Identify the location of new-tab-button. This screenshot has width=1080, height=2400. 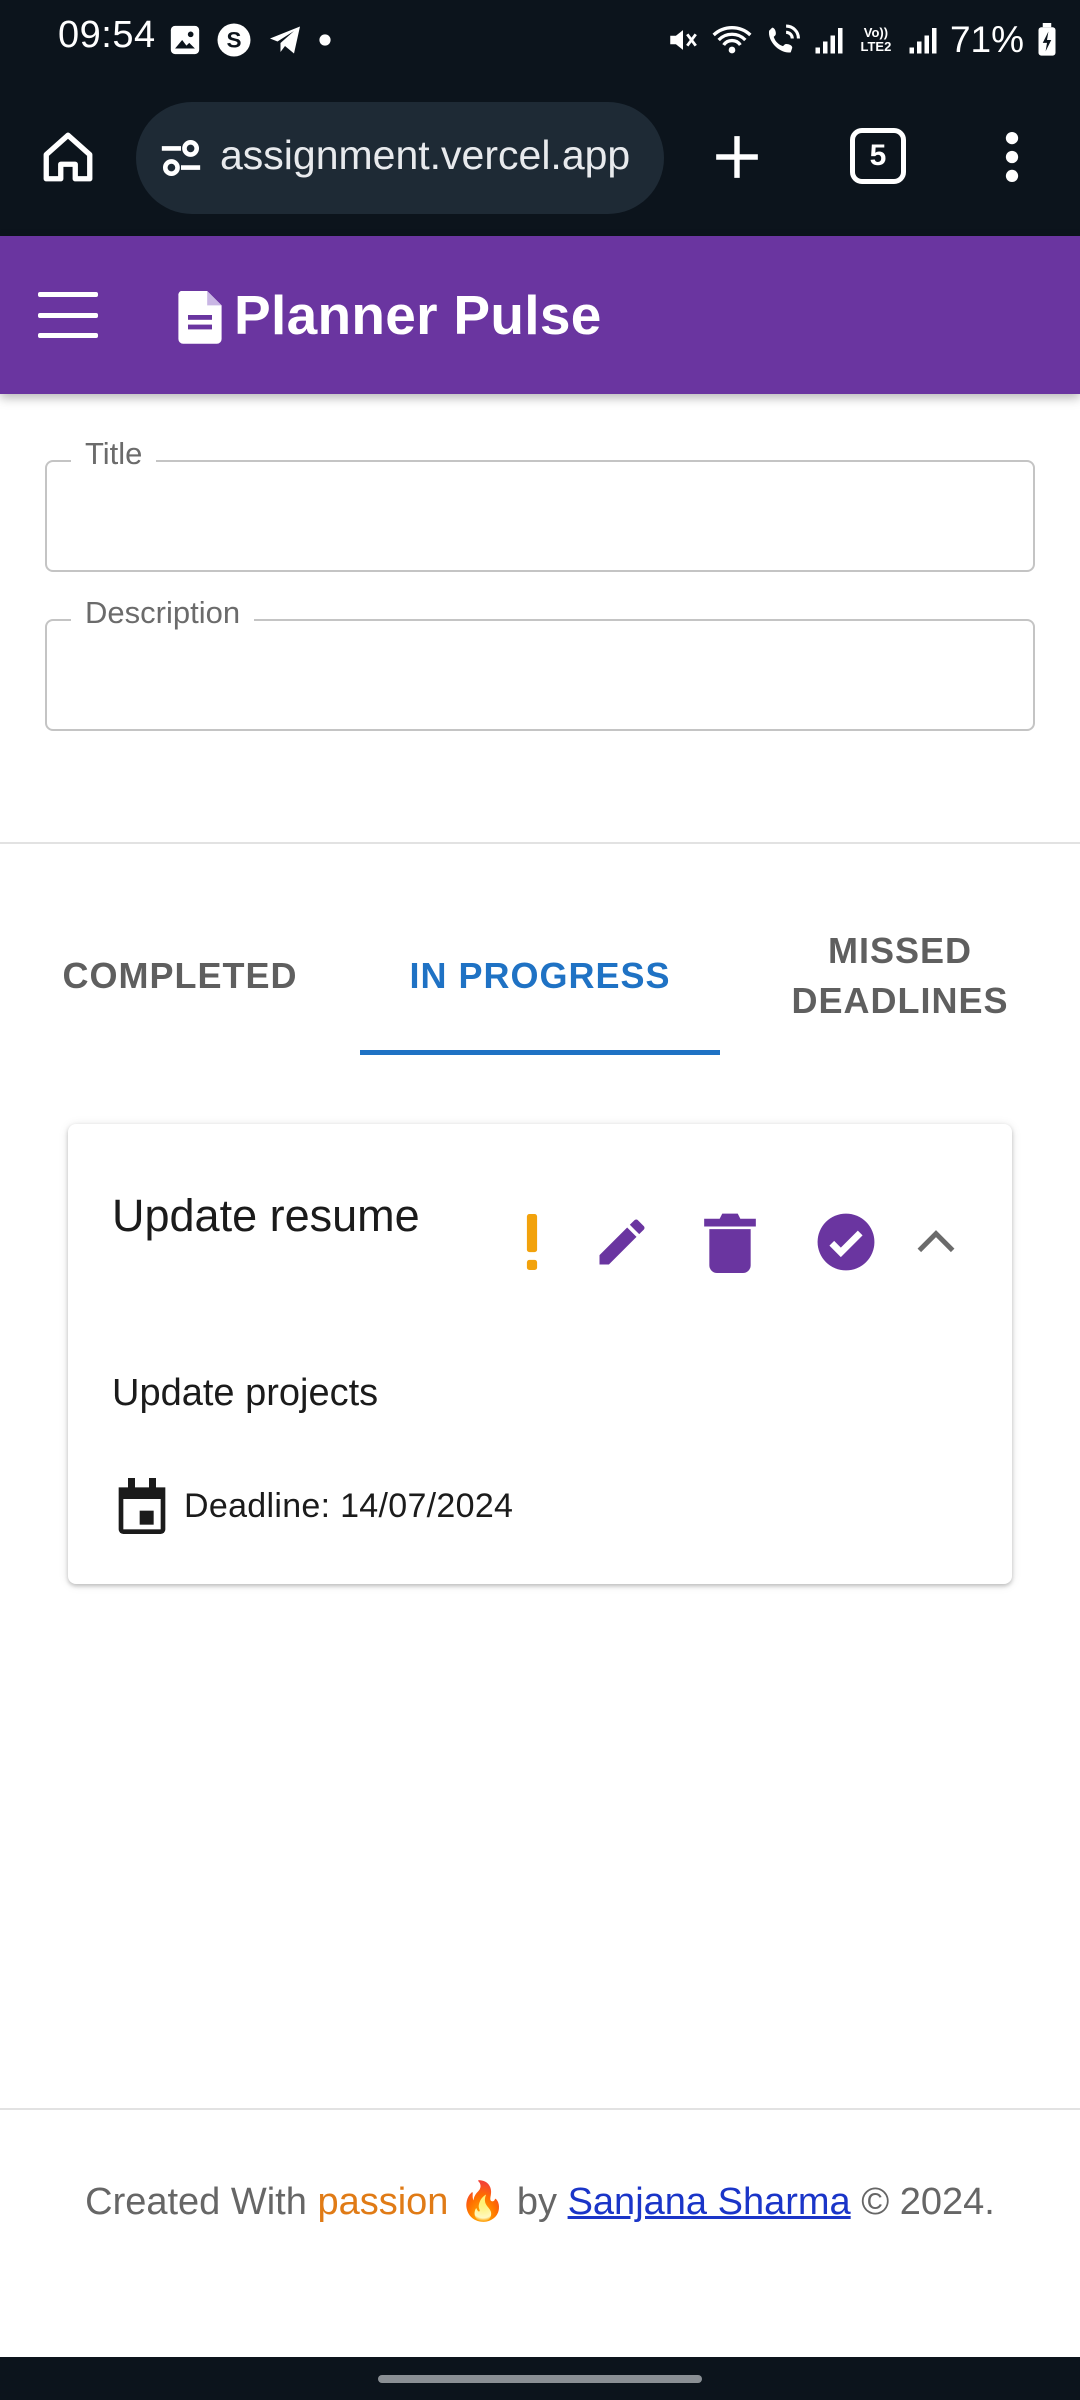
(737, 157).